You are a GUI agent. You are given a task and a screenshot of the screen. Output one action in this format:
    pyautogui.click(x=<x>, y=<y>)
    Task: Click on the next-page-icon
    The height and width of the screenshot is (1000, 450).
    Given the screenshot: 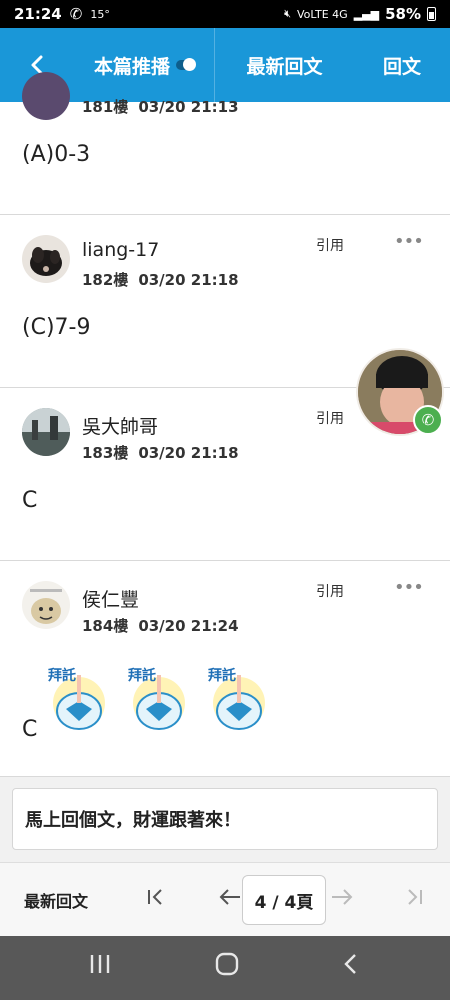 What is the action you would take?
    pyautogui.click(x=342, y=900)
    